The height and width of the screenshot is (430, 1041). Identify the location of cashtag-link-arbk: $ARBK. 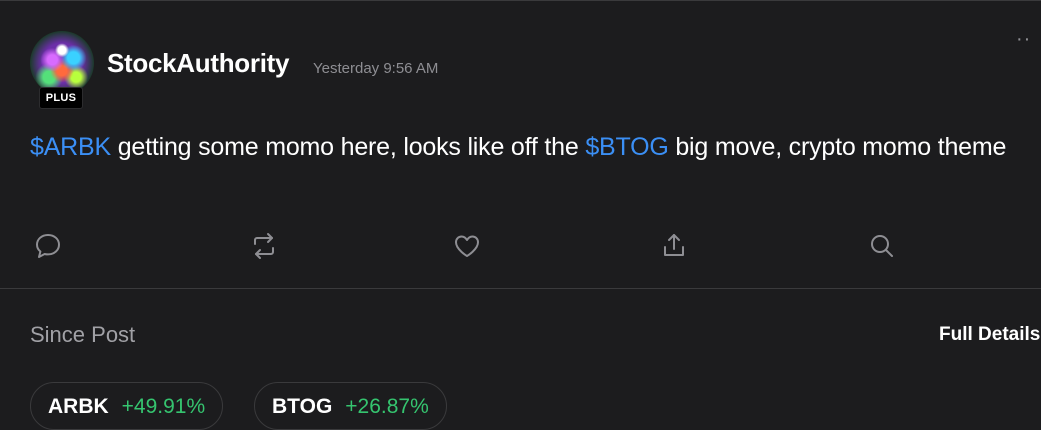
(70, 147).